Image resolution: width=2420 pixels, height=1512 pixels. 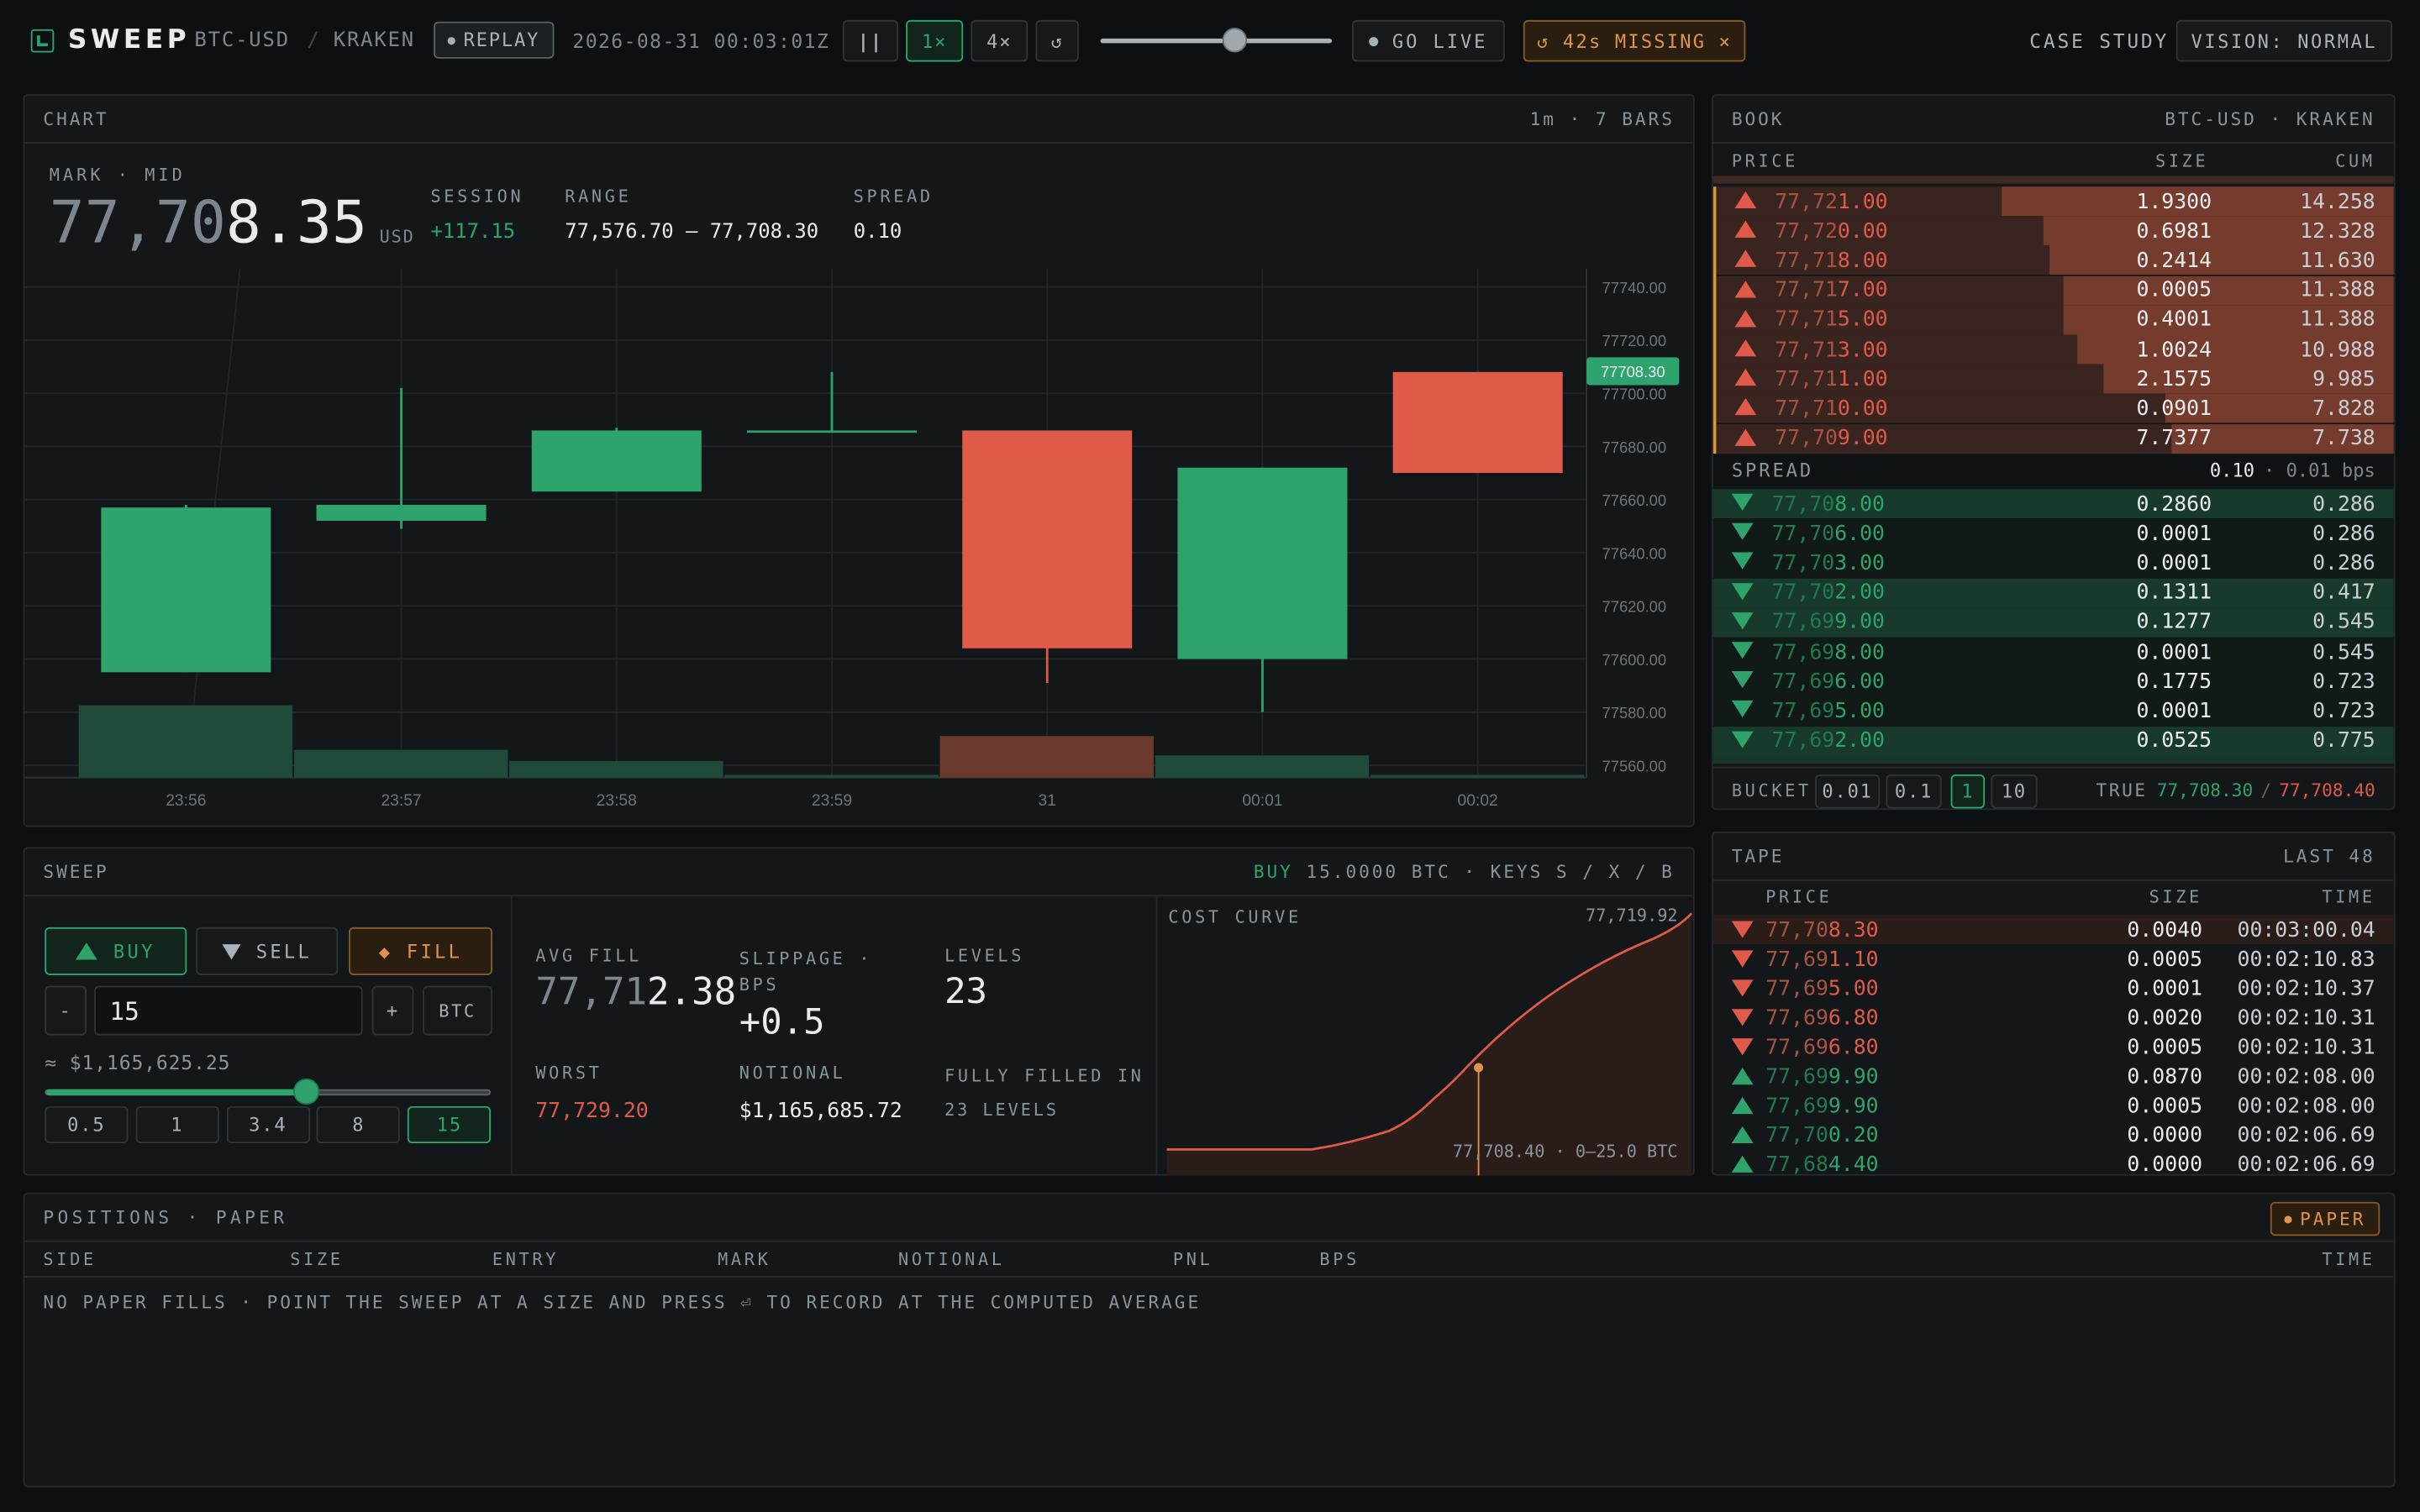 What do you see at coordinates (2174, 231) in the screenshot?
I see `ask-size: 0.6981` at bounding box center [2174, 231].